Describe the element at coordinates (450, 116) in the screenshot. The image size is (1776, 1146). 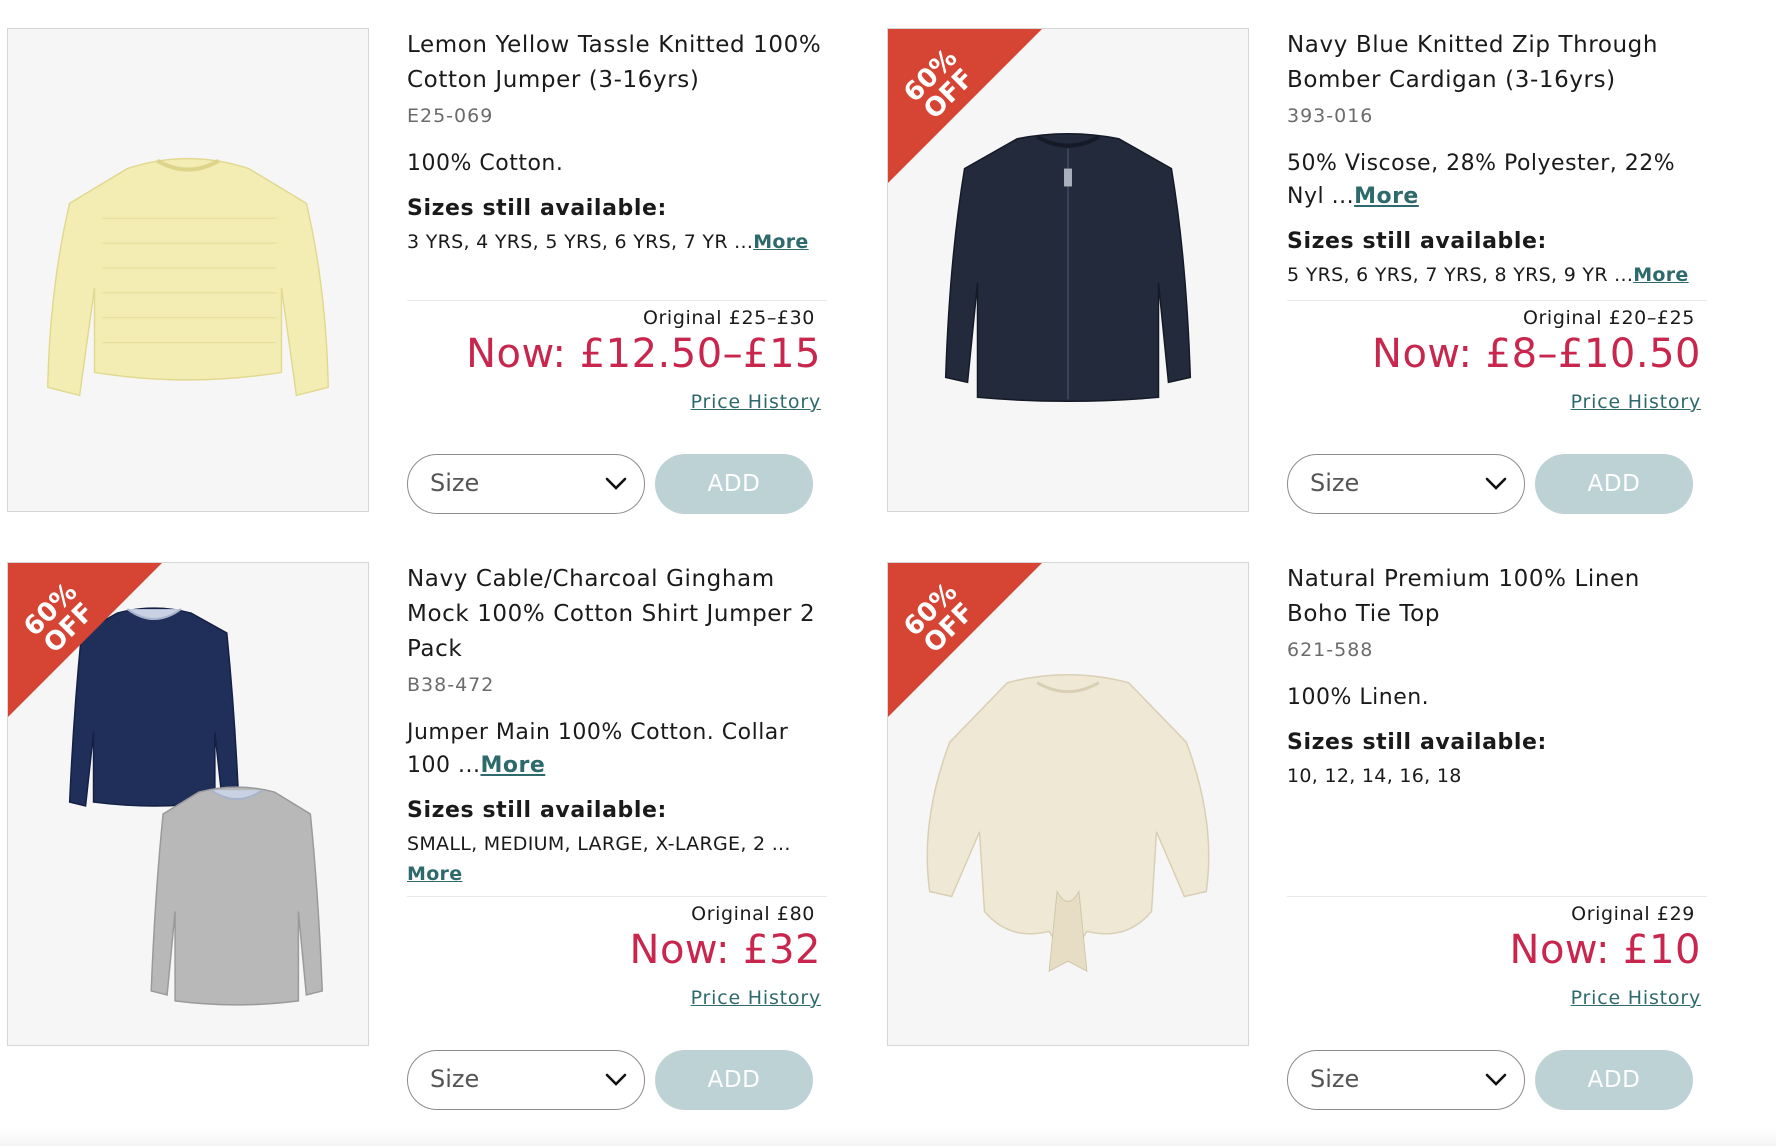
I see `product-code: E25-069` at that location.